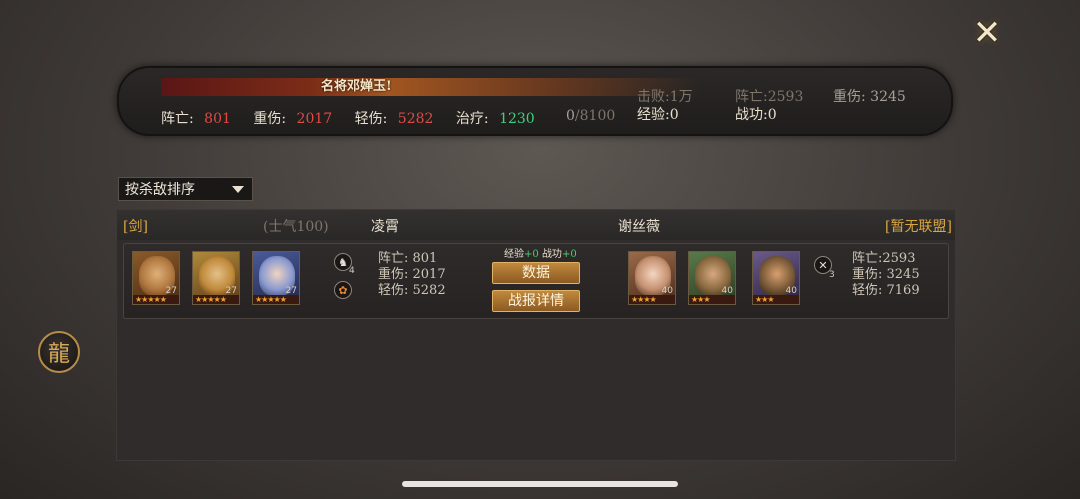 The height and width of the screenshot is (499, 1080). What do you see at coordinates (412, 274) in the screenshot?
I see `left-casualty-stats: 阵亡: 801 重伤: 2017 轻伤: 5282` at bounding box center [412, 274].